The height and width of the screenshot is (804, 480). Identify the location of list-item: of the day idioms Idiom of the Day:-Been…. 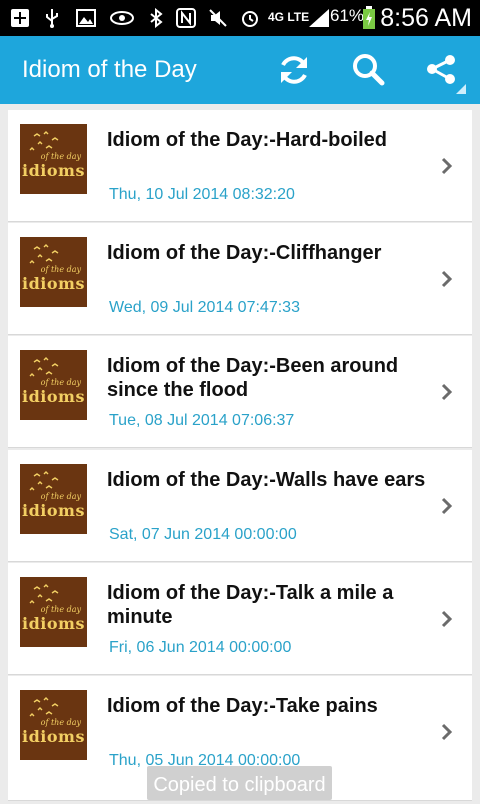
(240, 392).